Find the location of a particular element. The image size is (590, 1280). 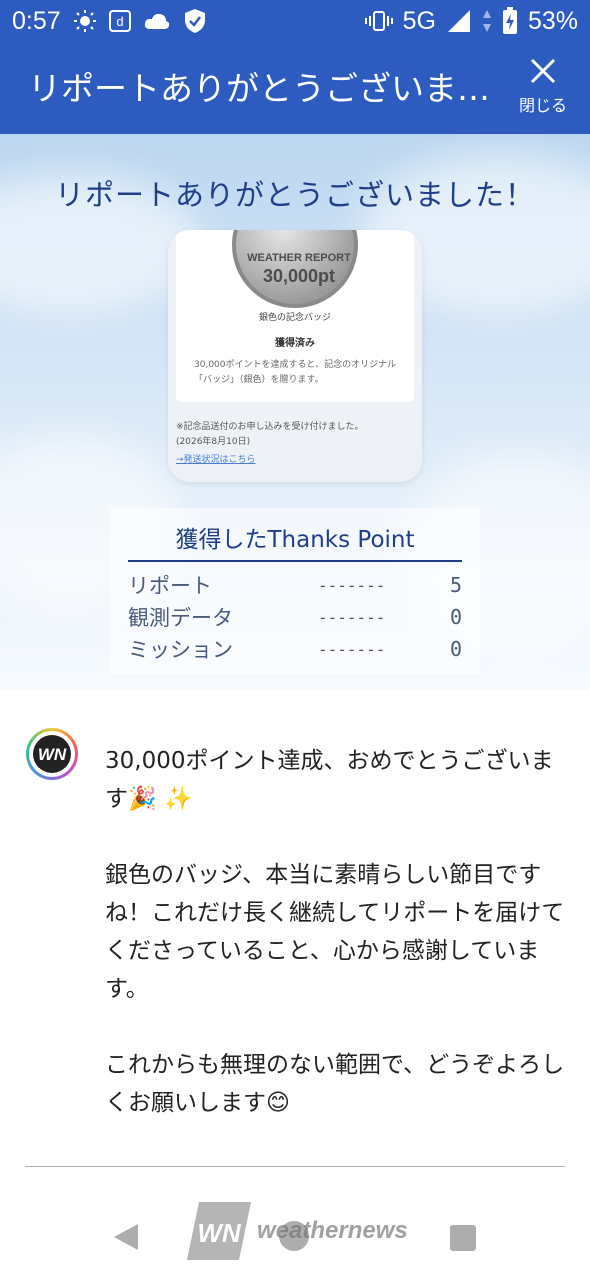

message-paragraph: 30,000ポイント達成、おめでとうございます🎉 ✨ is located at coordinates (329, 780).